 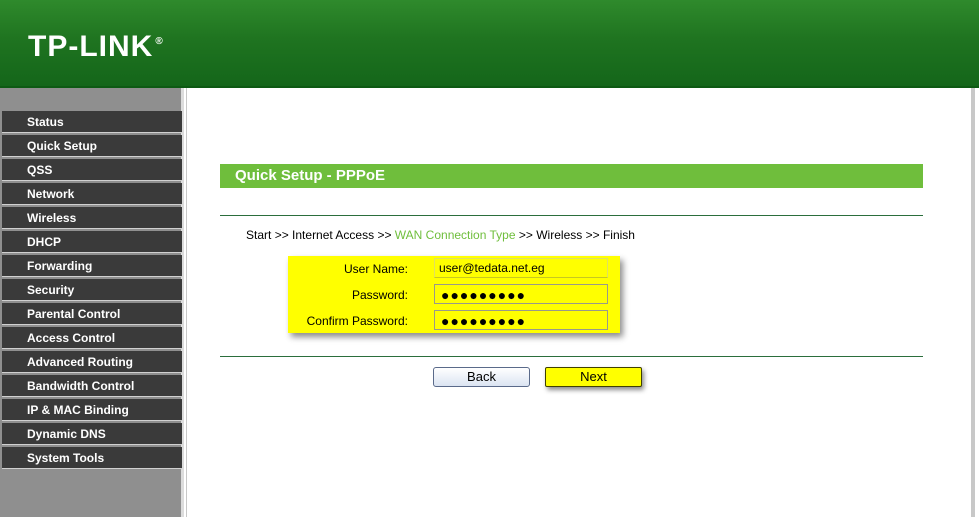 I want to click on page-title: Quick Setup - PPPoE, so click(x=571, y=176).